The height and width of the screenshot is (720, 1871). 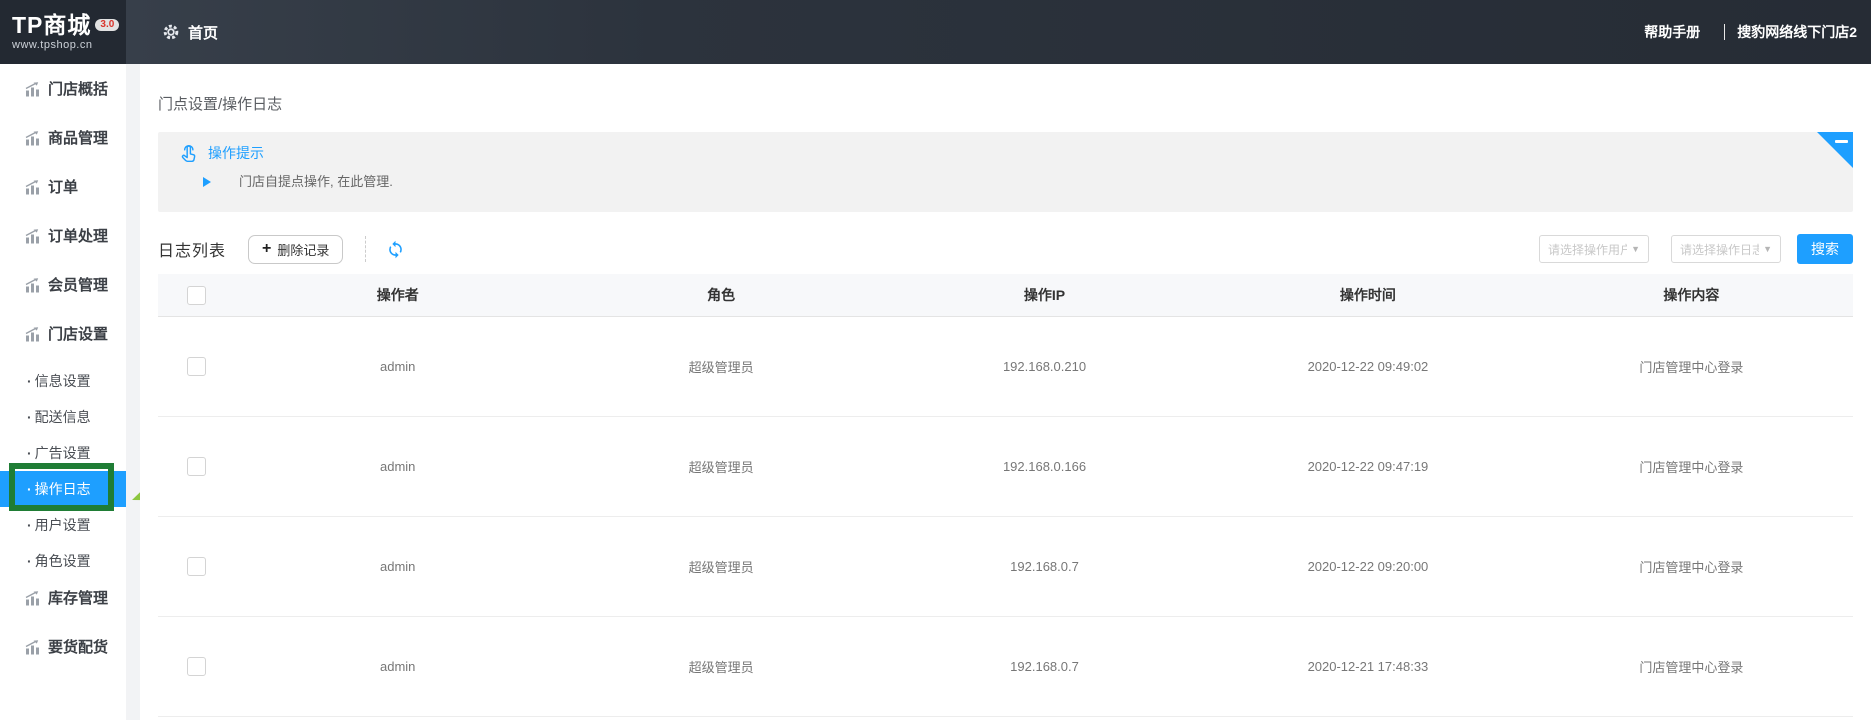 I want to click on logo: TP商城 3.0 www.tpshop.cn, so click(x=63, y=32).